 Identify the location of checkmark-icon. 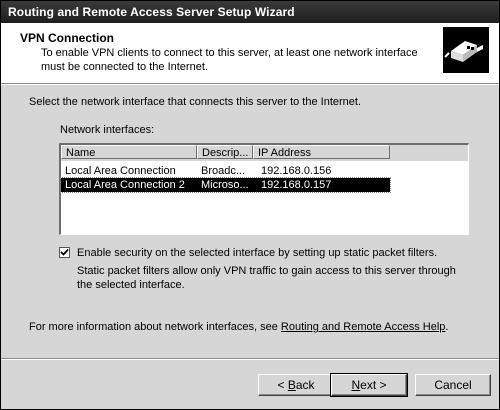
(64, 252).